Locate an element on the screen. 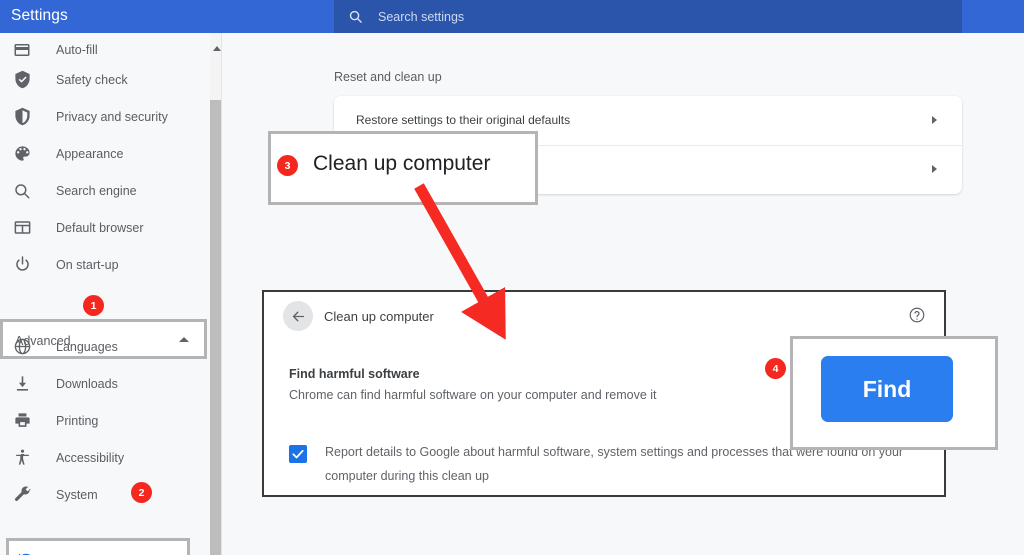  caret-up-icon is located at coordinates (217, 48).